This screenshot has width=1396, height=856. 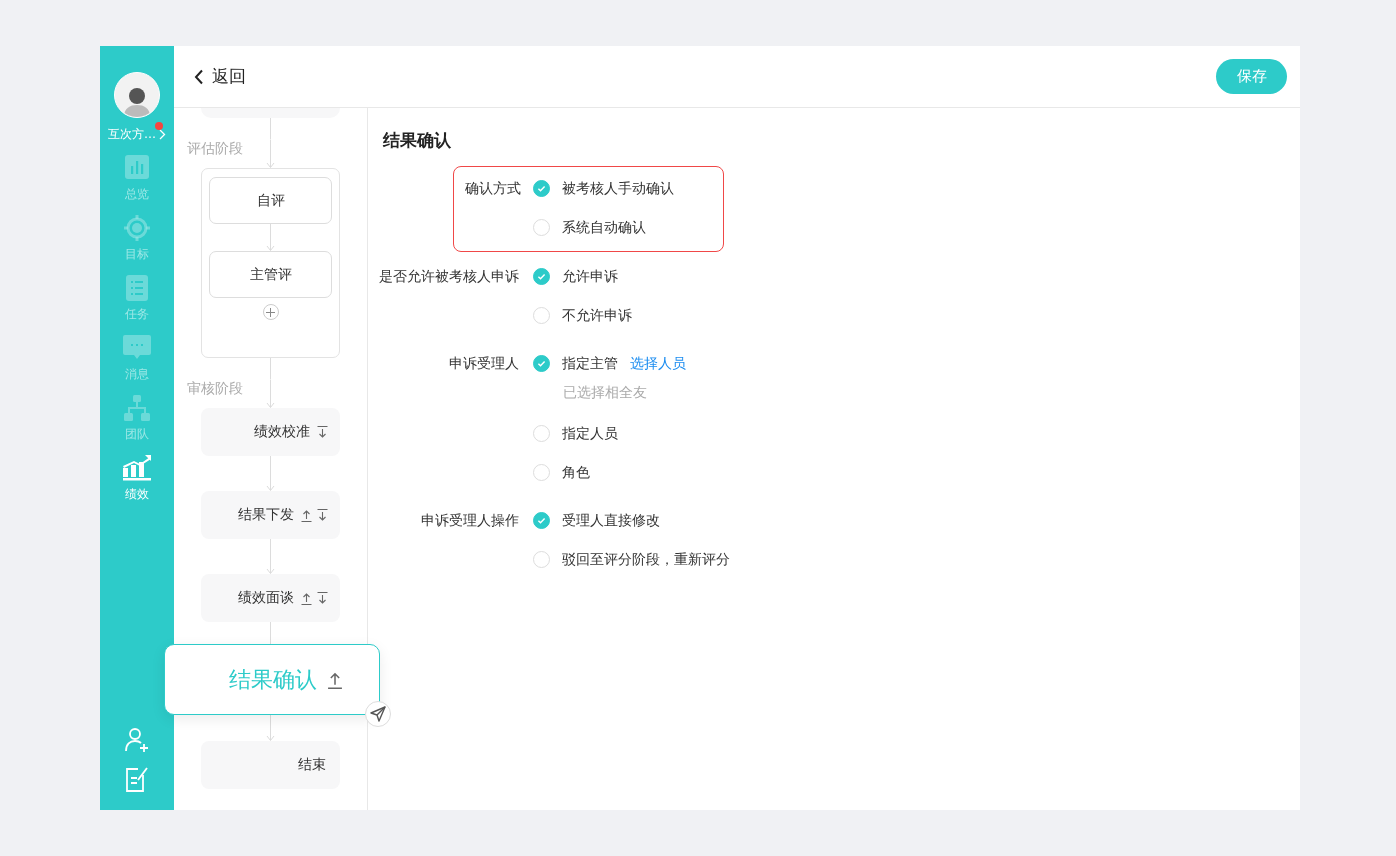 I want to click on field-label: 申诉受理人, so click(x=484, y=363).